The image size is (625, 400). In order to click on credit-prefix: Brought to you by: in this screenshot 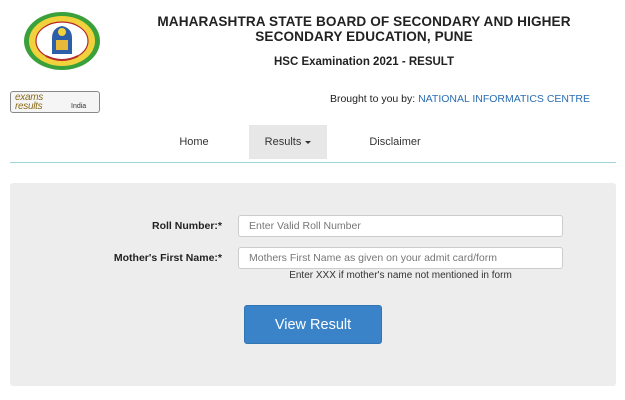, I will do `click(374, 99)`.